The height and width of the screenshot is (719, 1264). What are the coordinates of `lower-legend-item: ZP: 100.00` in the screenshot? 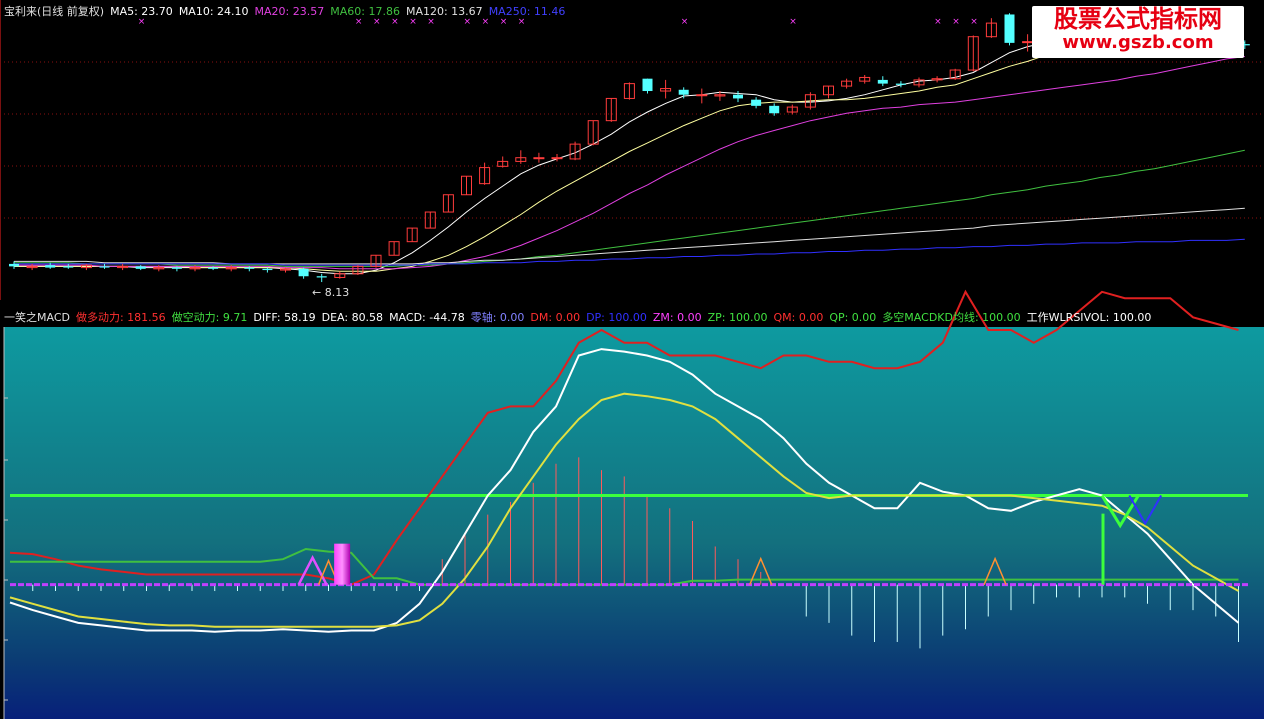 It's located at (737, 317).